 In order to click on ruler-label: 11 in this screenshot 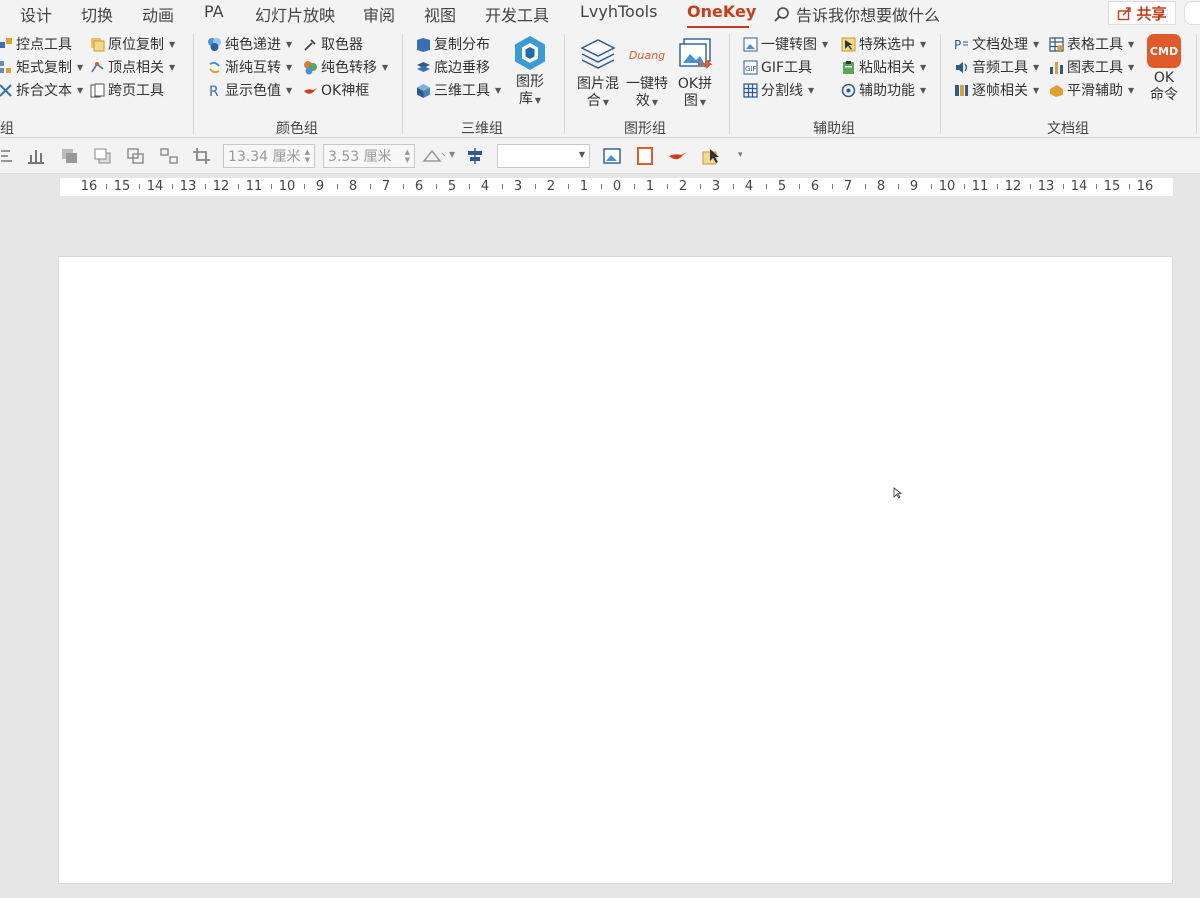, I will do `click(980, 186)`.